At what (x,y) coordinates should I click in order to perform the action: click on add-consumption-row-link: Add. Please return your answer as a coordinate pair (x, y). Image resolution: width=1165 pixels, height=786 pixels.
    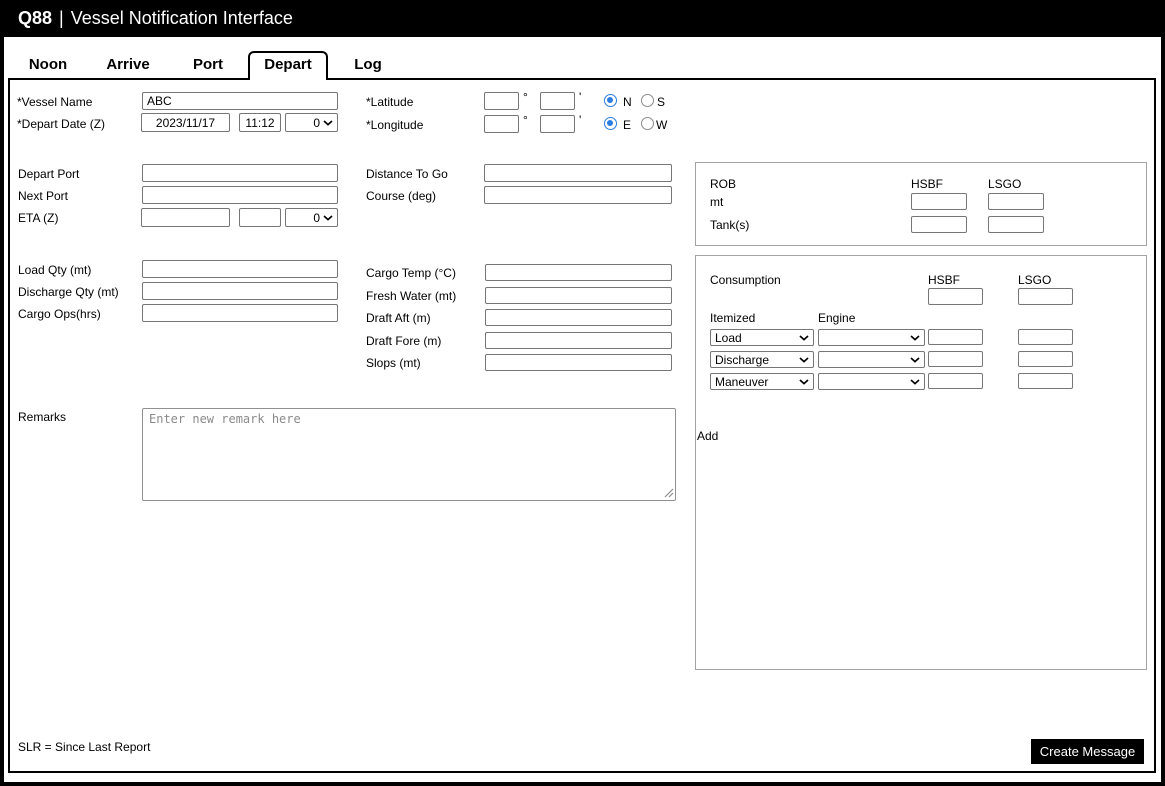
    Looking at the image, I should click on (707, 436).